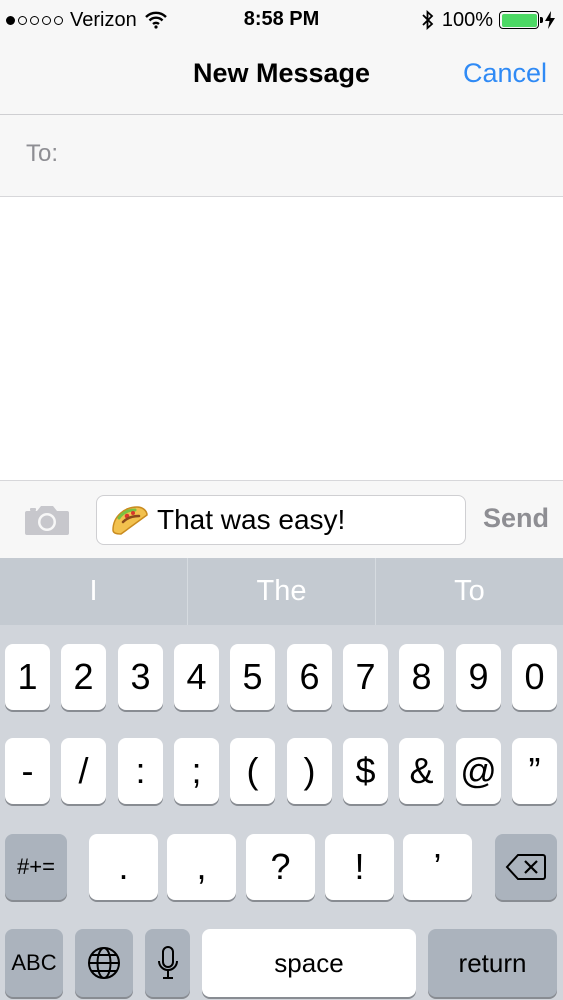  What do you see at coordinates (281, 156) in the screenshot?
I see `recipient-field: To:` at bounding box center [281, 156].